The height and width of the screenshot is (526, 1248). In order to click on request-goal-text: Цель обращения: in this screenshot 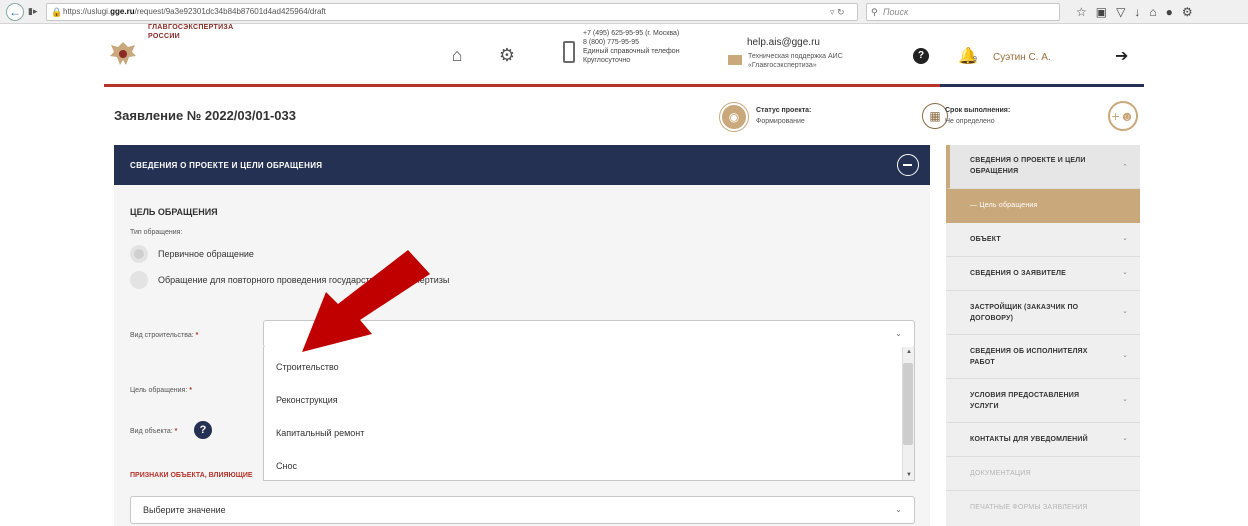, I will do `click(159, 390)`.